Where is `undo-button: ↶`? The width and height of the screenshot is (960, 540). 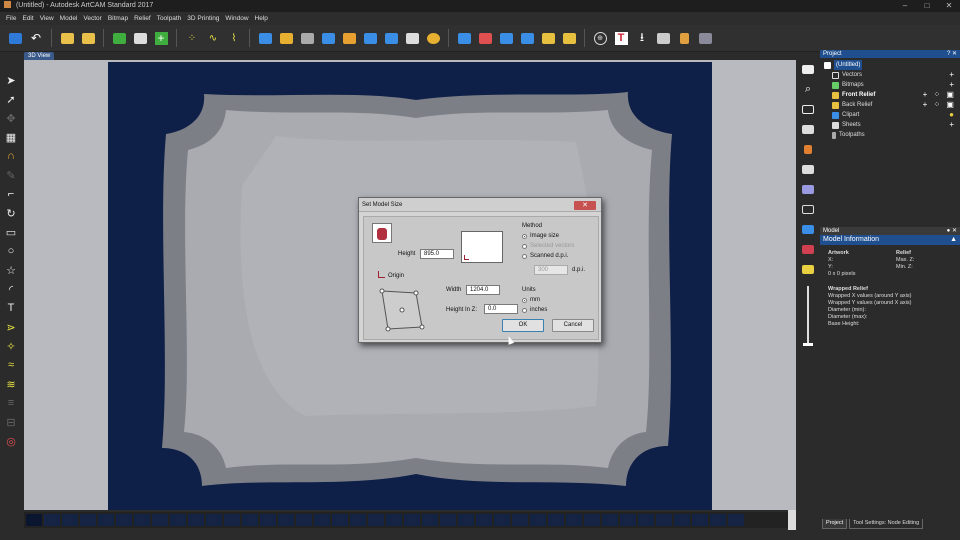
undo-button: ↶ is located at coordinates (36, 38).